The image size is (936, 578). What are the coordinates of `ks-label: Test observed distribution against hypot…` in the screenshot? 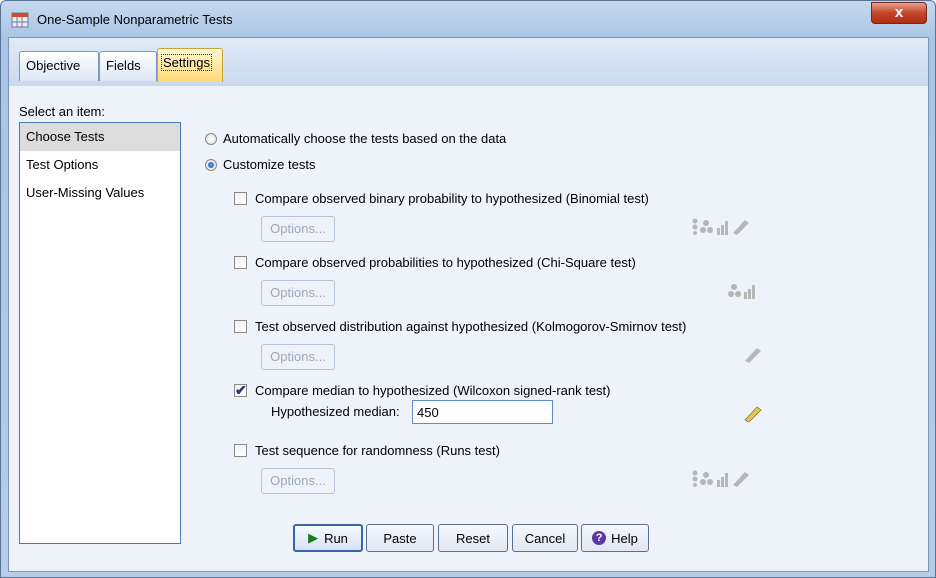 It's located at (471, 326).